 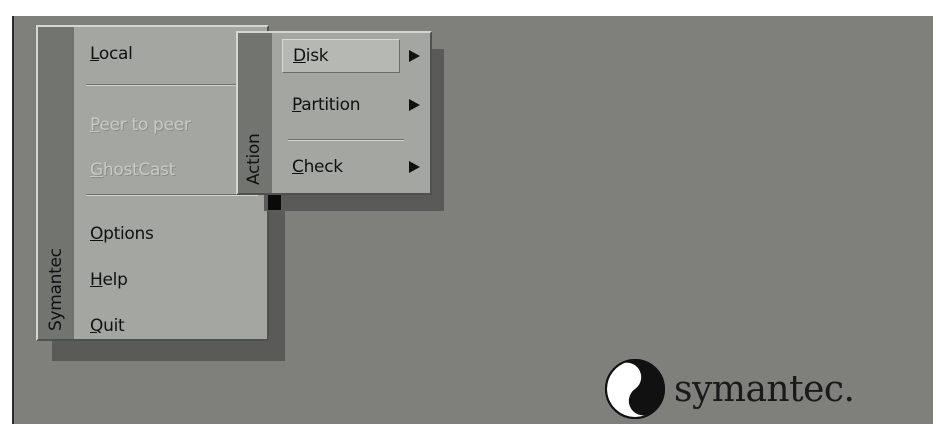 What do you see at coordinates (414, 105) in the screenshot?
I see `partition-submenu-arrow-icon` at bounding box center [414, 105].